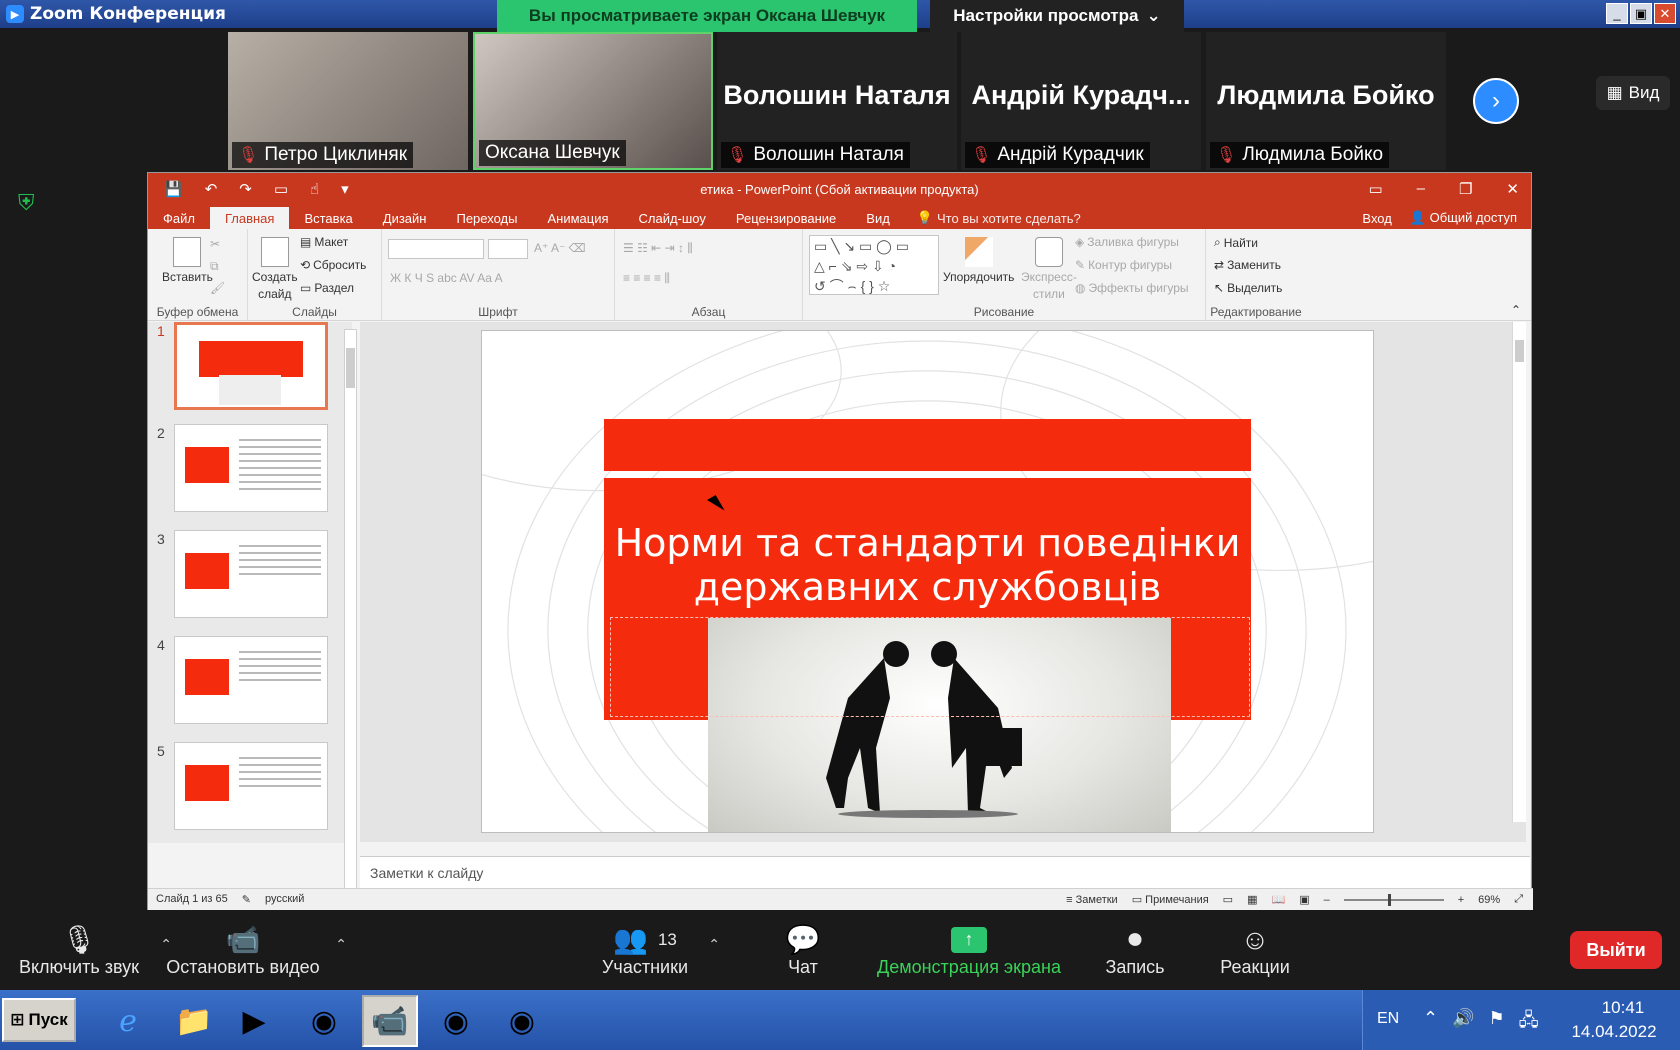 The width and height of the screenshot is (1680, 1050). I want to click on fit-to-window-icon: ⤢, so click(1518, 899).